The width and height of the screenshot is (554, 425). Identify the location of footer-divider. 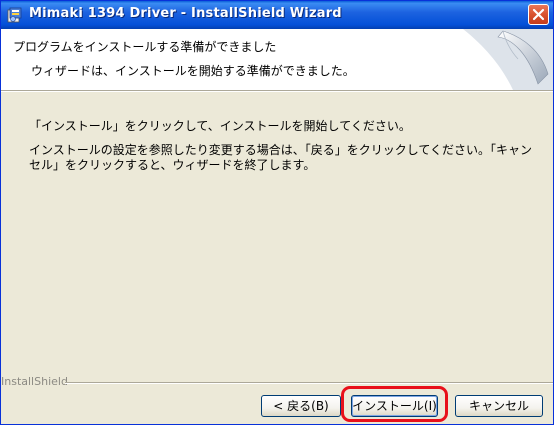
(309, 383).